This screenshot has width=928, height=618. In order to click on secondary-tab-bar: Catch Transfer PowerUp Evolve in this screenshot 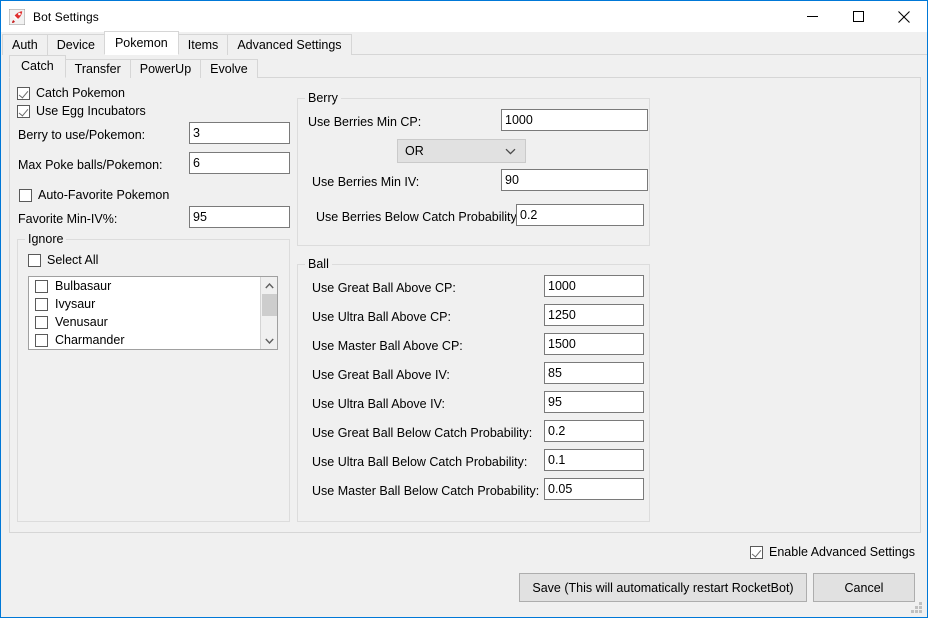, I will do `click(465, 66)`.